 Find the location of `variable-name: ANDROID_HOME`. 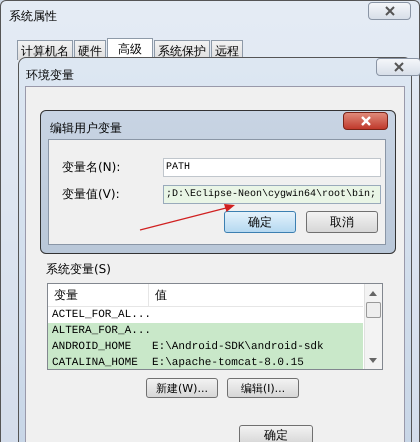

variable-name: ANDROID_HOME is located at coordinates (91, 347).